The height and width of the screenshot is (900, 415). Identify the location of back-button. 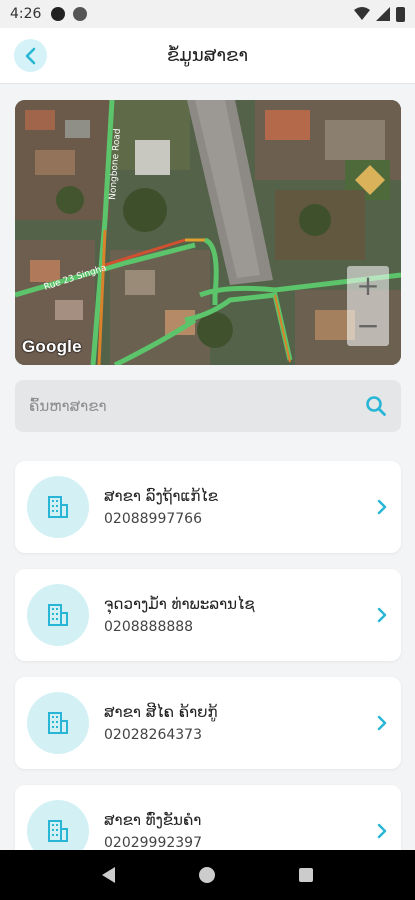
(30, 55).